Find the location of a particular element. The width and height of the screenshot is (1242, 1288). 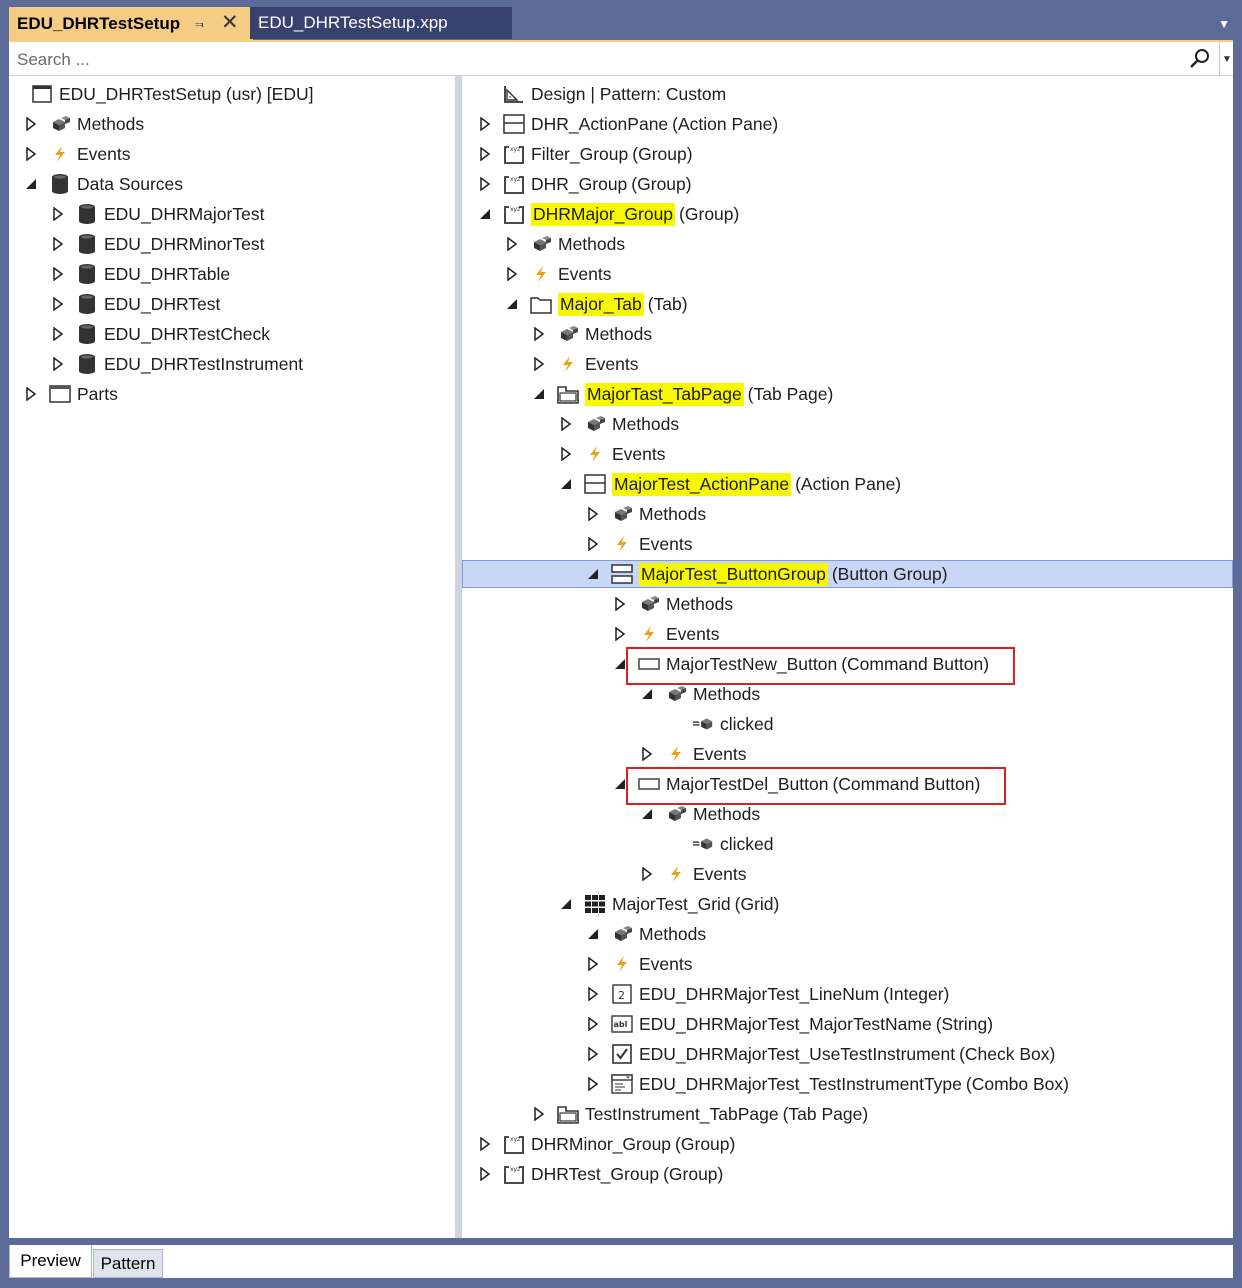

tree-node-majortest-grid: MajorTest_Grid (Grid) is located at coordinates (668, 904).